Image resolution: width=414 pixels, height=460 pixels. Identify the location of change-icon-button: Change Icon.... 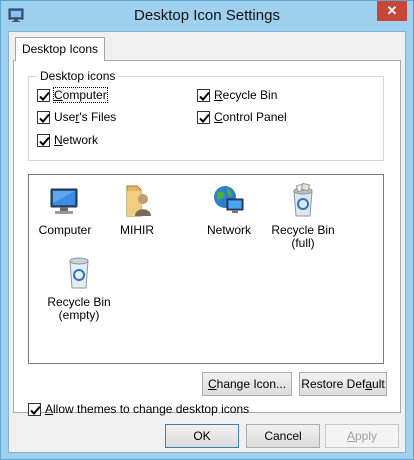
(247, 384).